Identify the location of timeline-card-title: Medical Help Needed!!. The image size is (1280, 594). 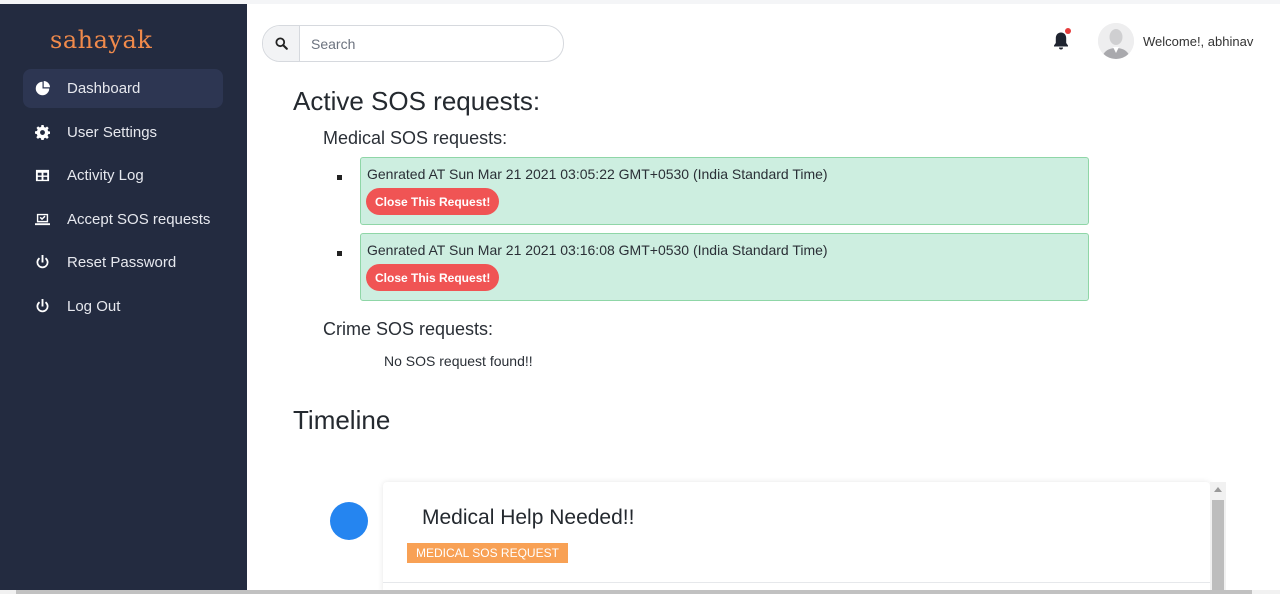
(528, 517).